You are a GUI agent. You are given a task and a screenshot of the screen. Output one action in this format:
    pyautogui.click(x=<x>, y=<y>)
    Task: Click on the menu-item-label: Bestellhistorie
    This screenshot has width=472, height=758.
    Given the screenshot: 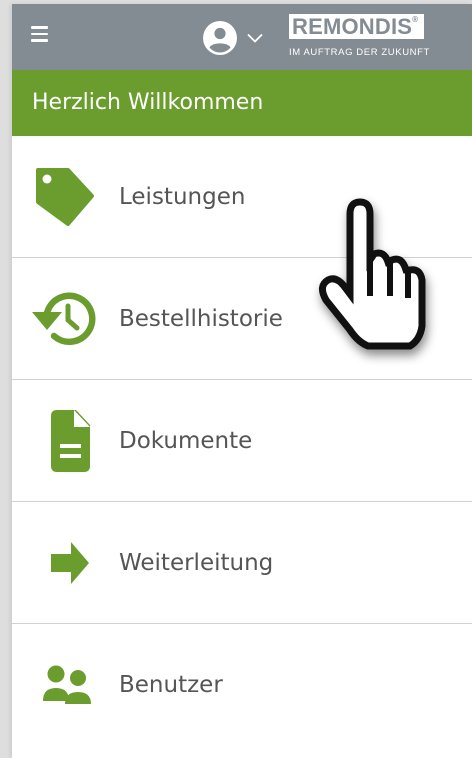 What is the action you would take?
    pyautogui.click(x=201, y=319)
    